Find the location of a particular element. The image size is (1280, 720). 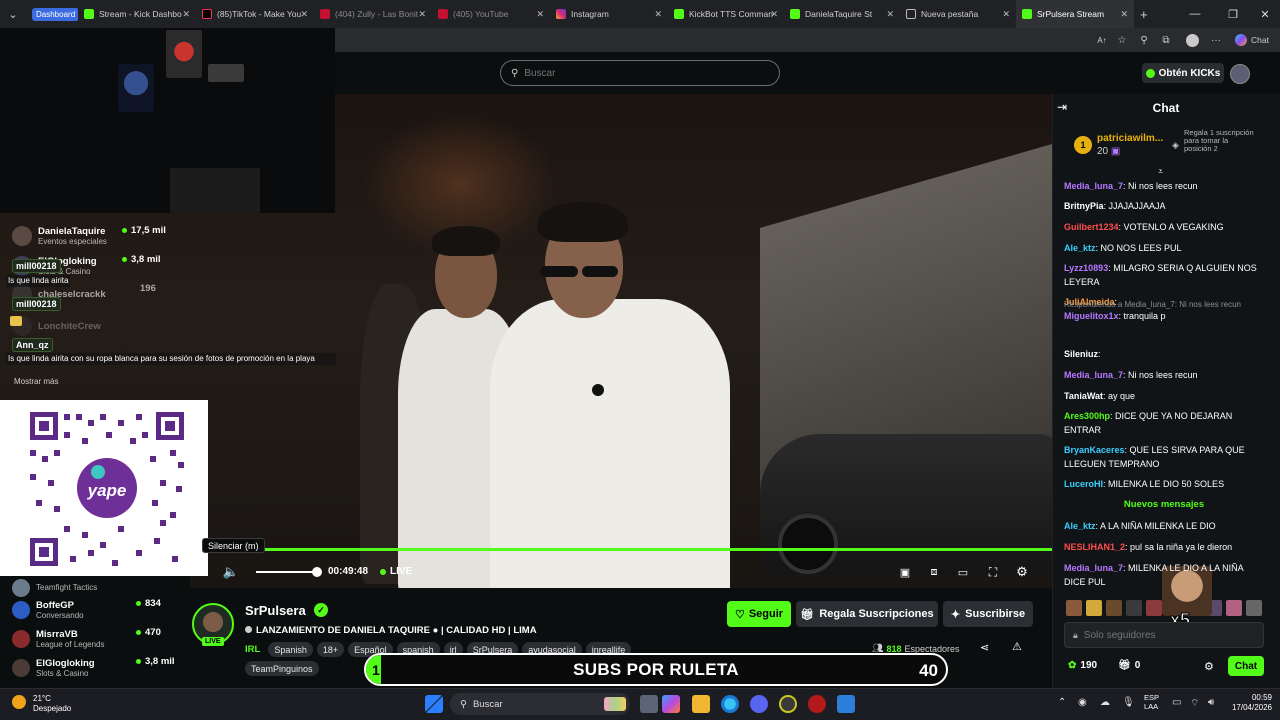

tab-danielataquire: DanielaTaquire St ✕ is located at coordinates (842, 14).